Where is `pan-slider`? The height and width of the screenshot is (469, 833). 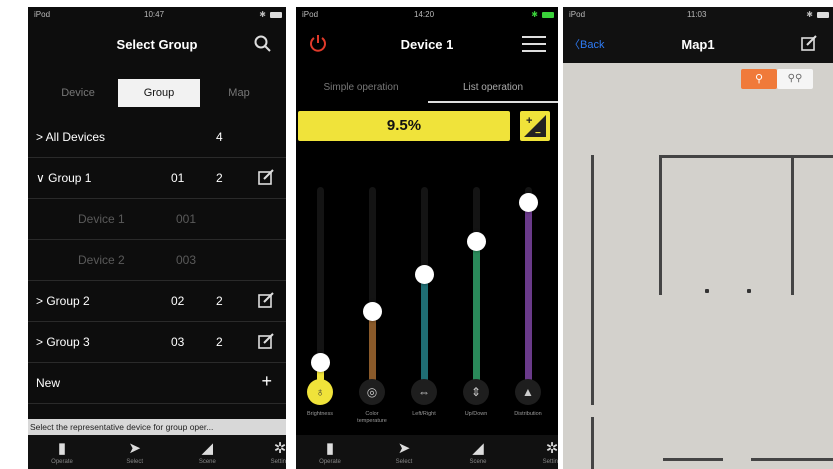 pan-slider is located at coordinates (424, 284).